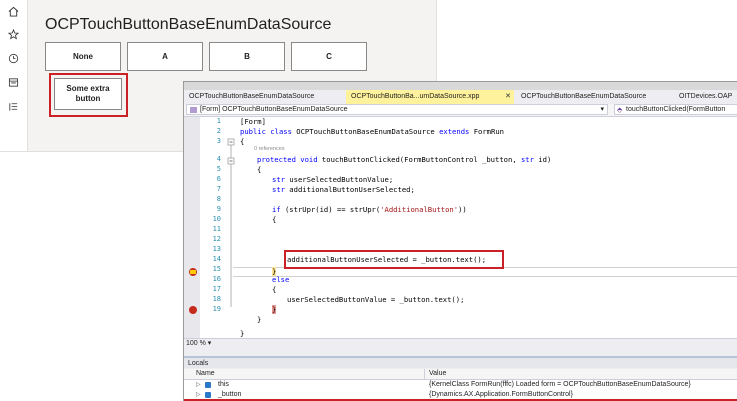 This screenshot has height=401, width=737. Describe the element at coordinates (193, 272) in the screenshot. I see `current-breakpoint-icon` at that location.